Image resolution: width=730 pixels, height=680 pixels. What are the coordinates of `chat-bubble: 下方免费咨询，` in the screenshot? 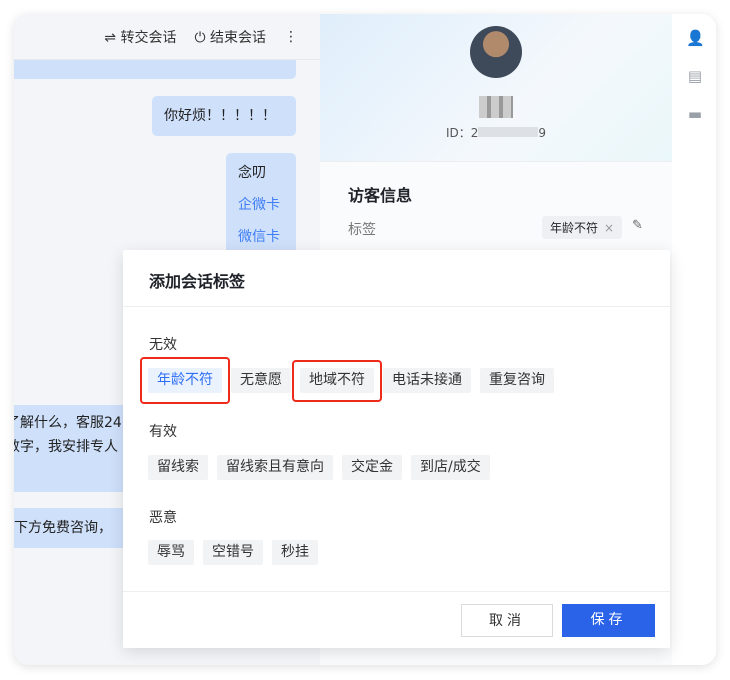 It's located at (74, 528).